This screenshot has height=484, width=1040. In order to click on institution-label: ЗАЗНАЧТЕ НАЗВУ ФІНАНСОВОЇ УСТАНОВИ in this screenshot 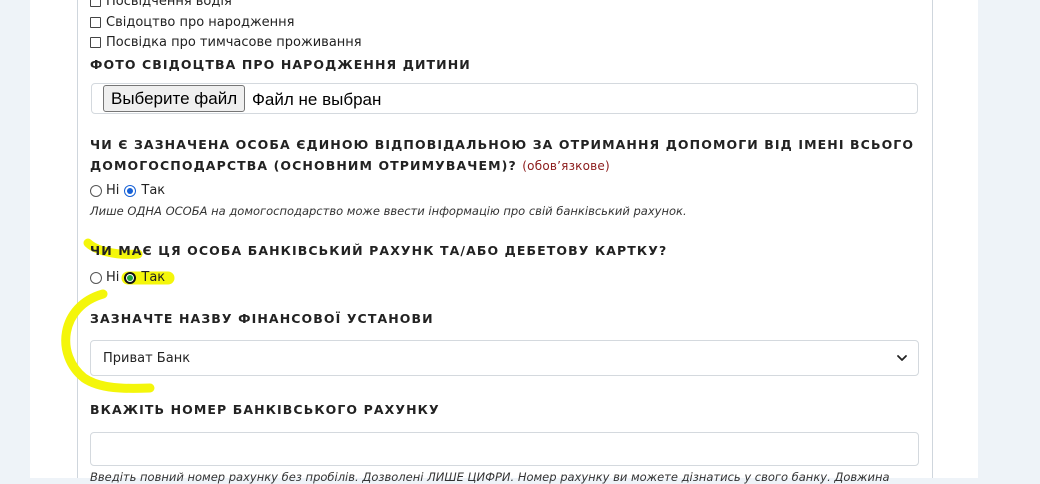, I will do `click(262, 318)`.